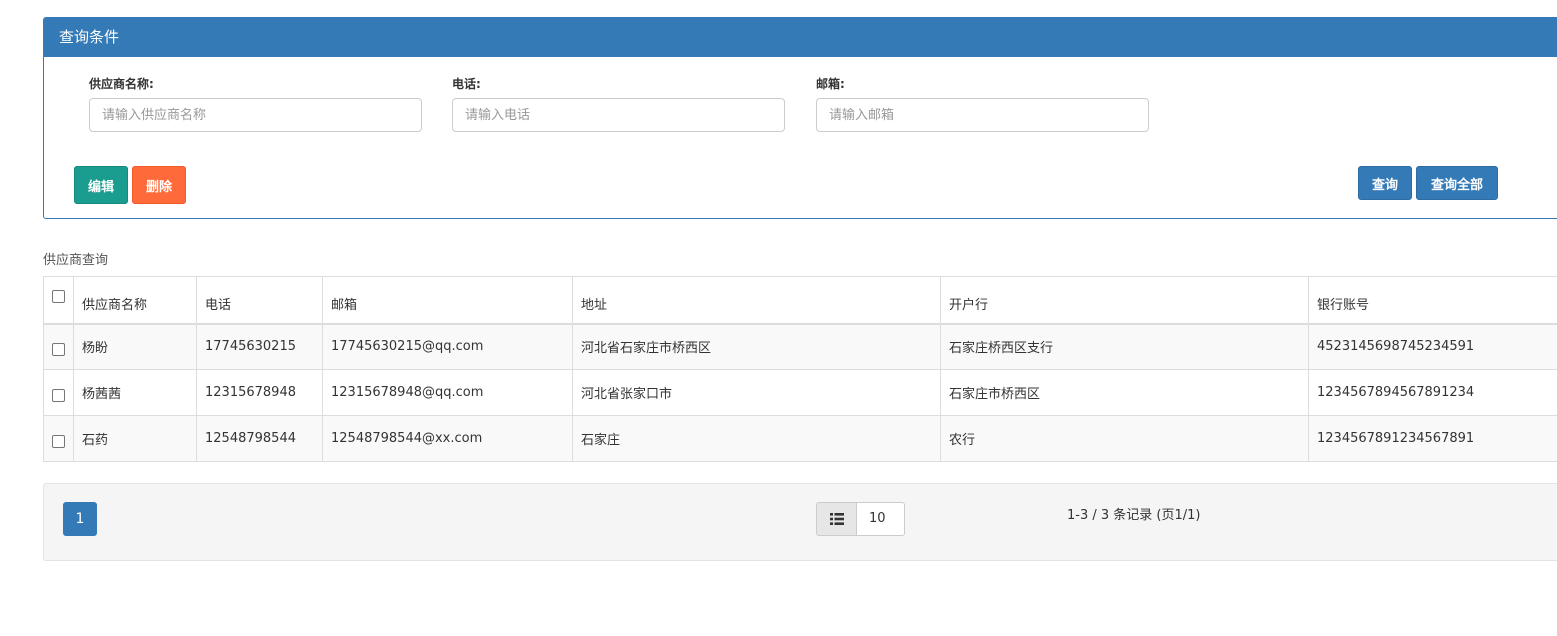 The height and width of the screenshot is (636, 1557). I want to click on query-all-button: 查询全部, so click(1457, 183).